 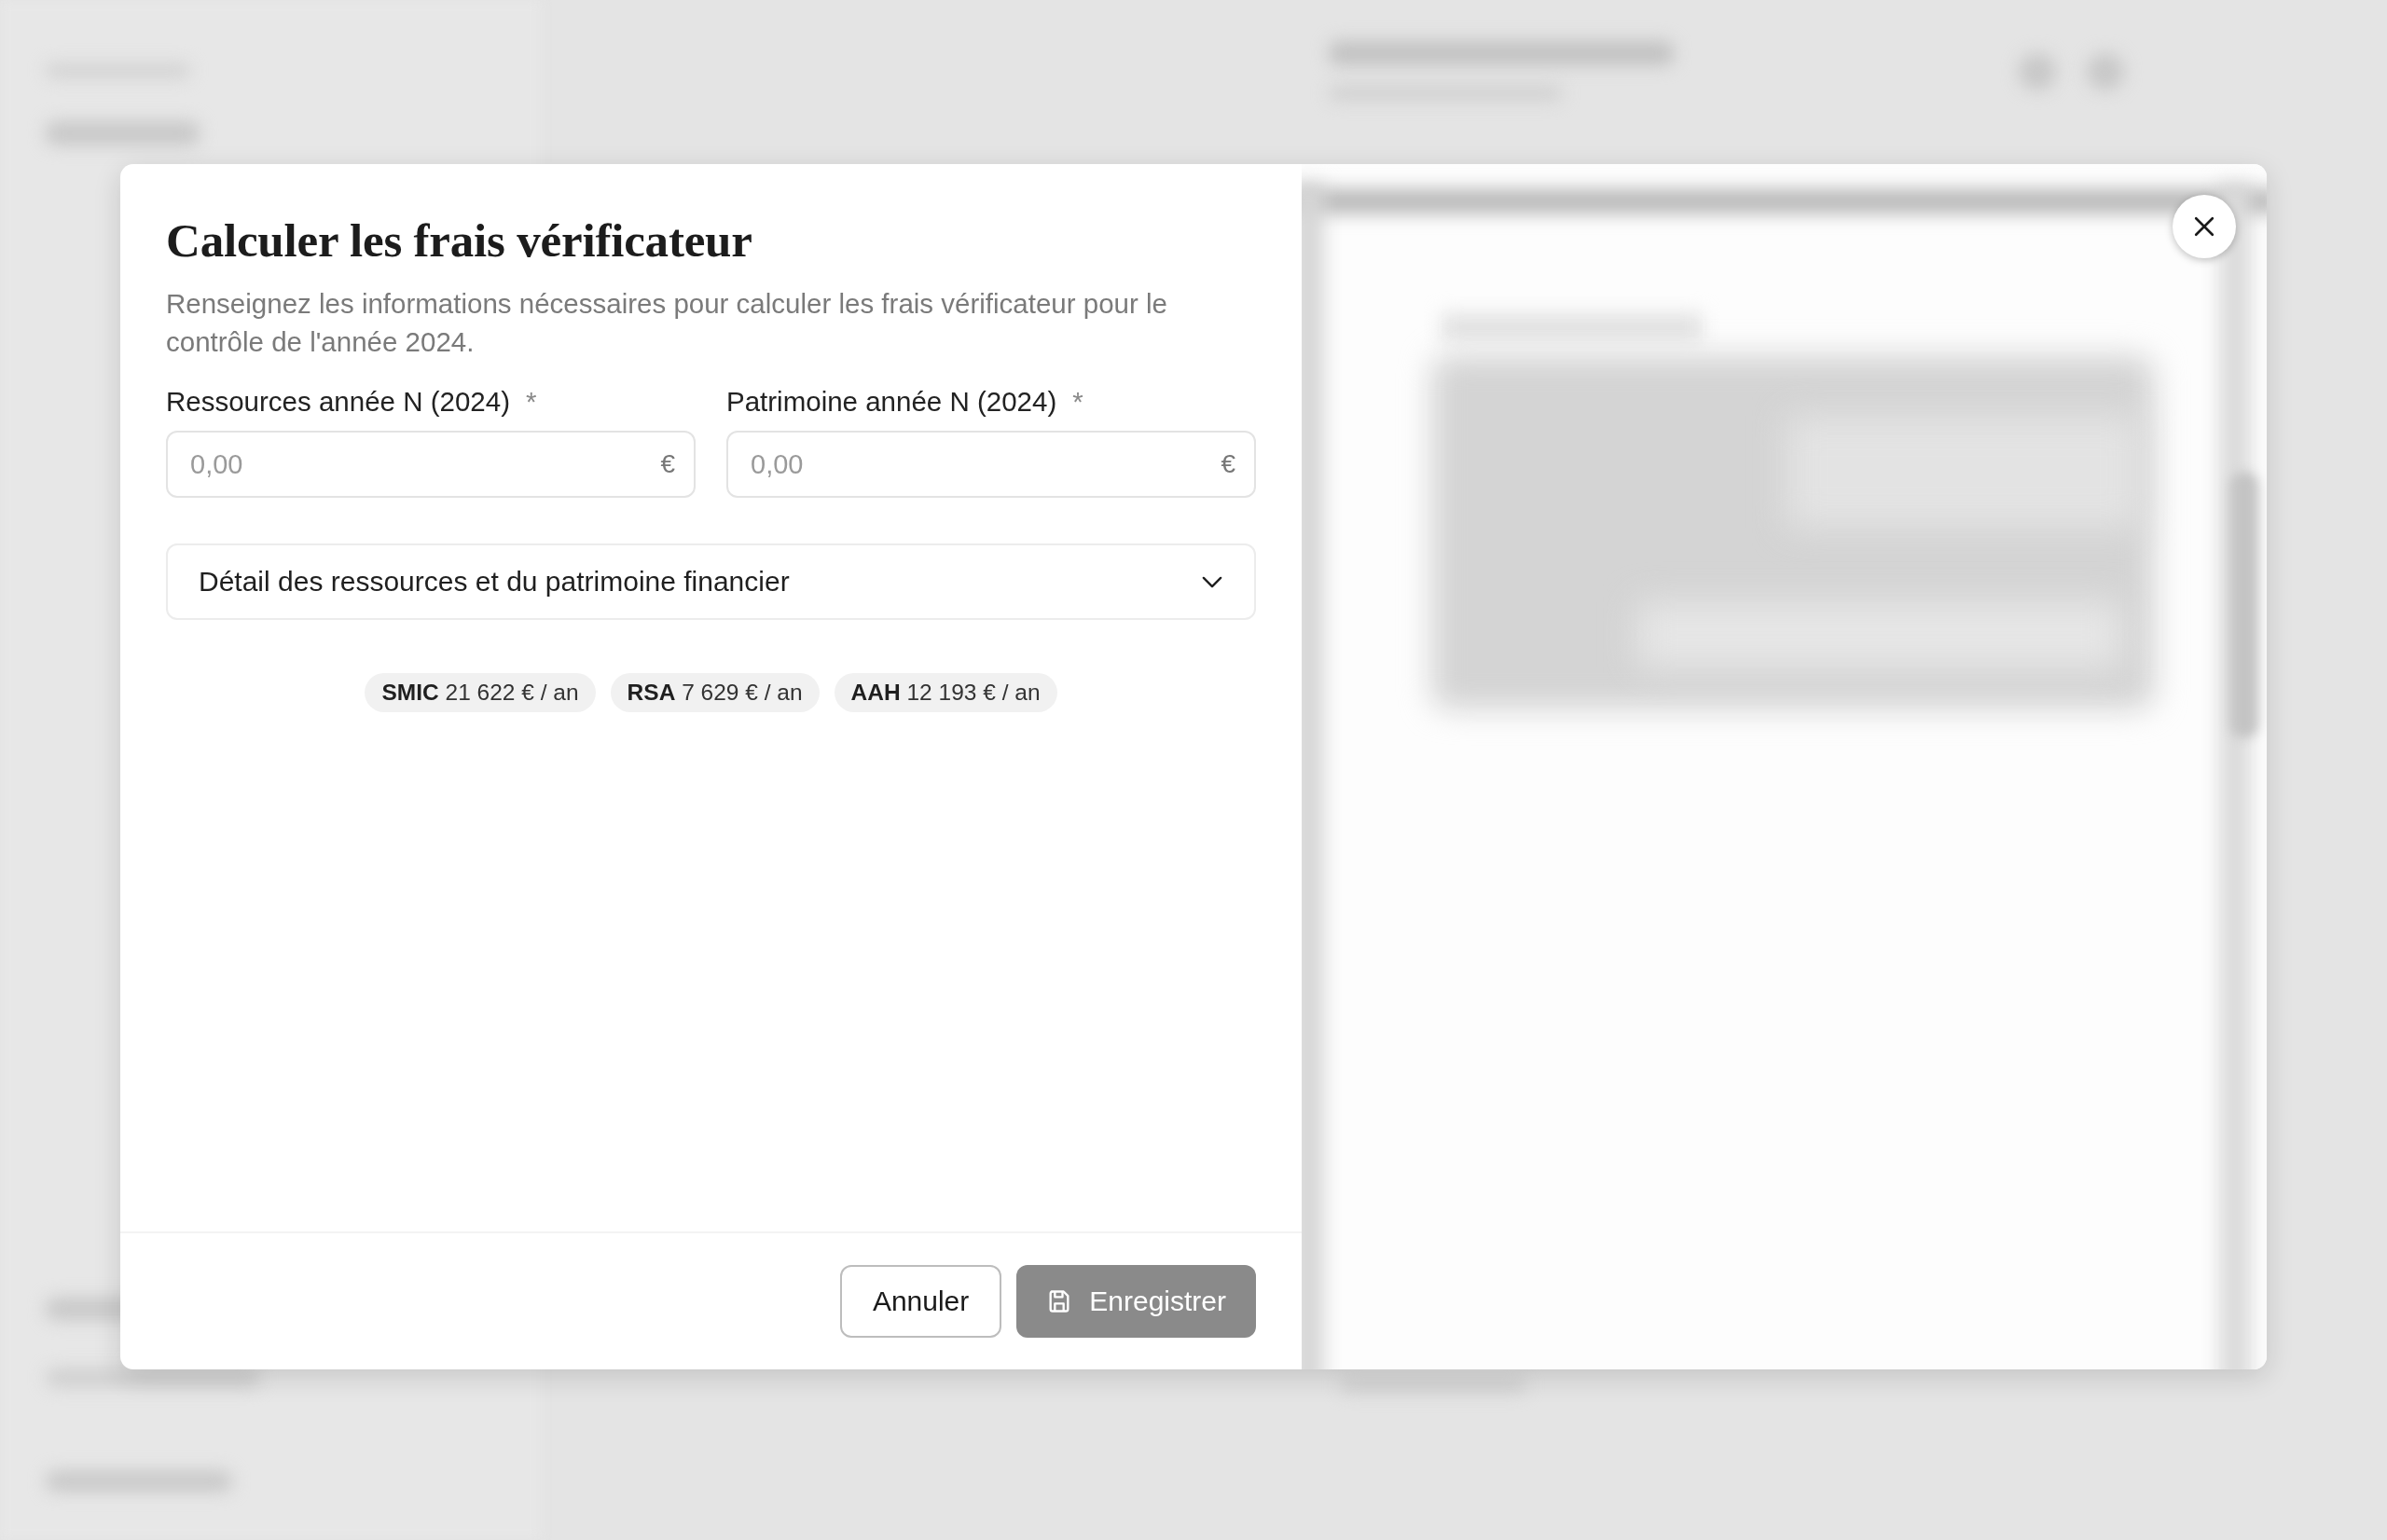 I want to click on reference-rate-tag: SMIC 21 622 € / an, so click(x=480, y=692).